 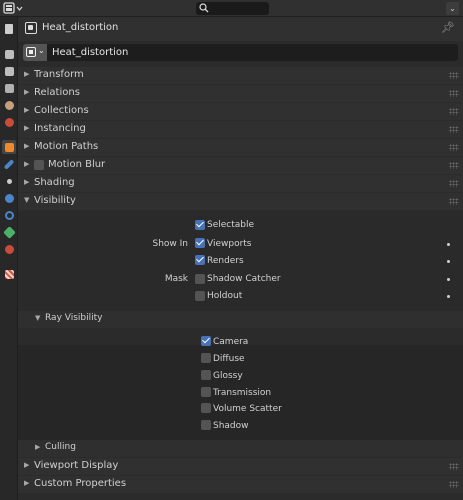 I want to click on tab-view-layer, so click(x=9, y=88).